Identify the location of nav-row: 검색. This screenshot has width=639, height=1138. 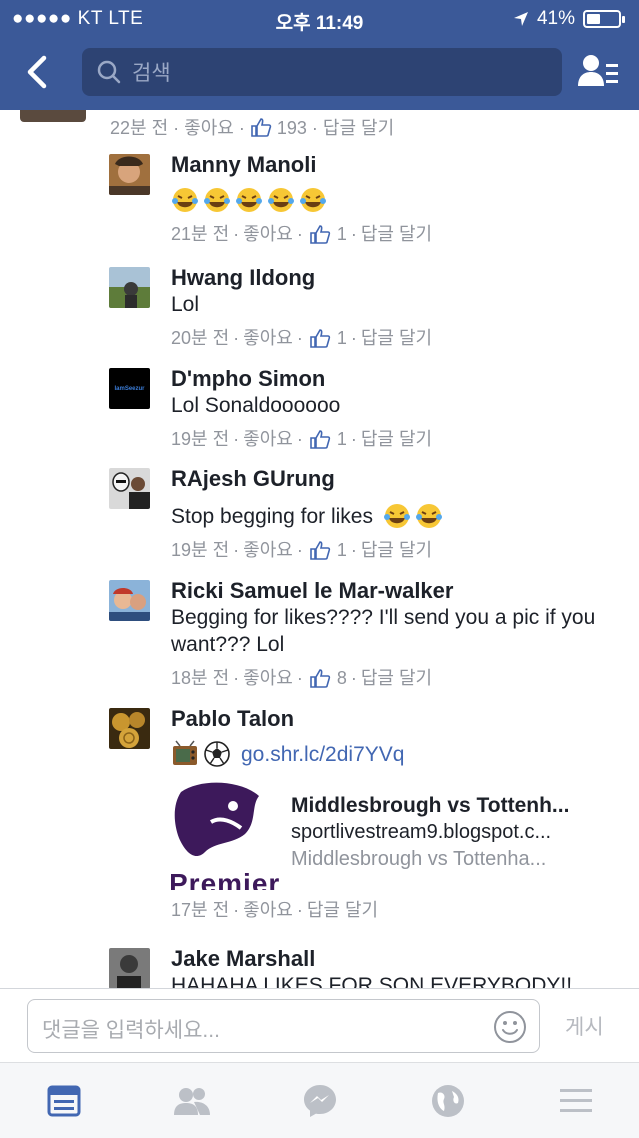
(319, 72).